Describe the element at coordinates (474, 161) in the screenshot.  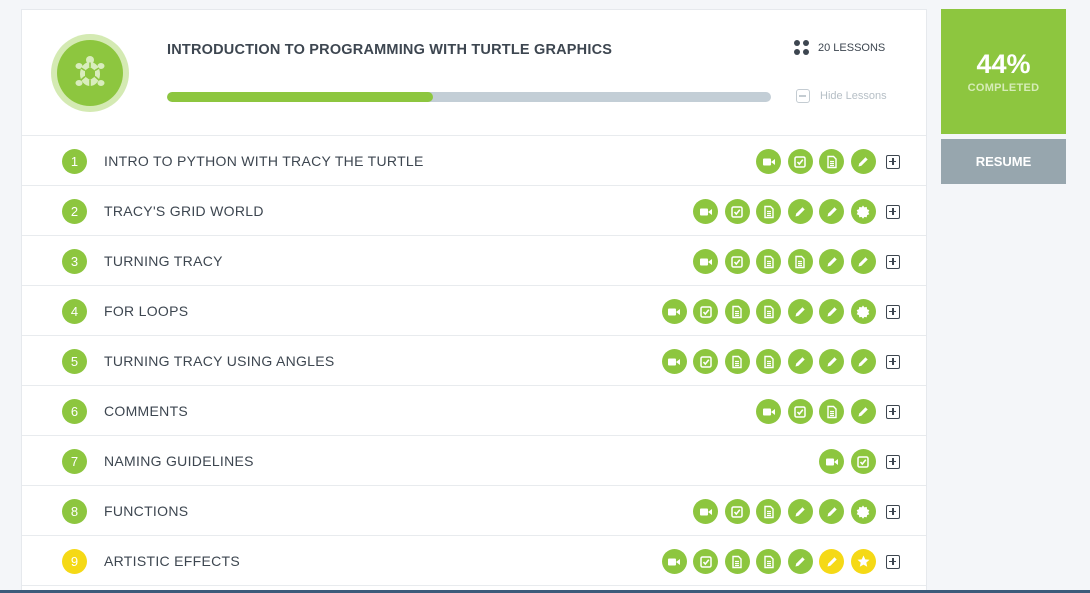
I see `lesson-row: 1 INTRO TO PYTHON WITH TRACY THE TURTLE` at that location.